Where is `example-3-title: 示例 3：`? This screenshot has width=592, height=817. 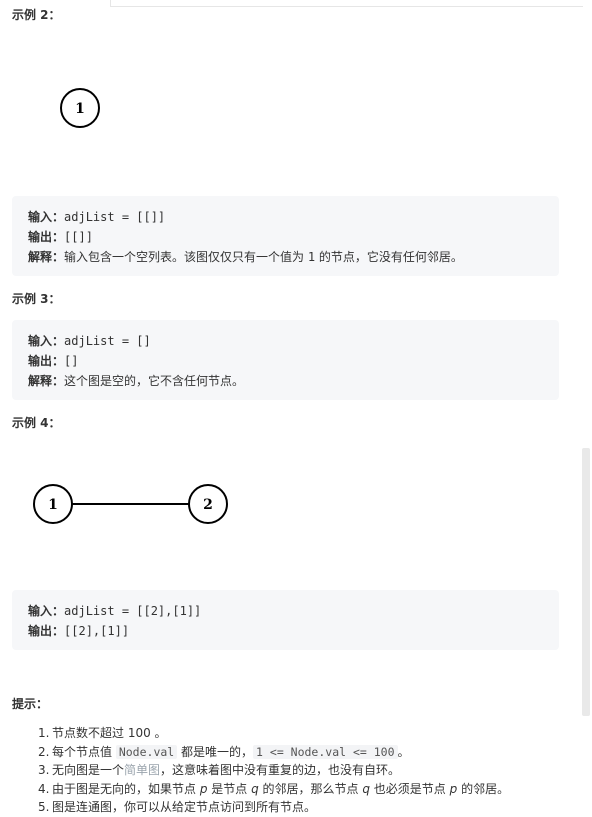
example-3-title: 示例 3： is located at coordinates (36, 299).